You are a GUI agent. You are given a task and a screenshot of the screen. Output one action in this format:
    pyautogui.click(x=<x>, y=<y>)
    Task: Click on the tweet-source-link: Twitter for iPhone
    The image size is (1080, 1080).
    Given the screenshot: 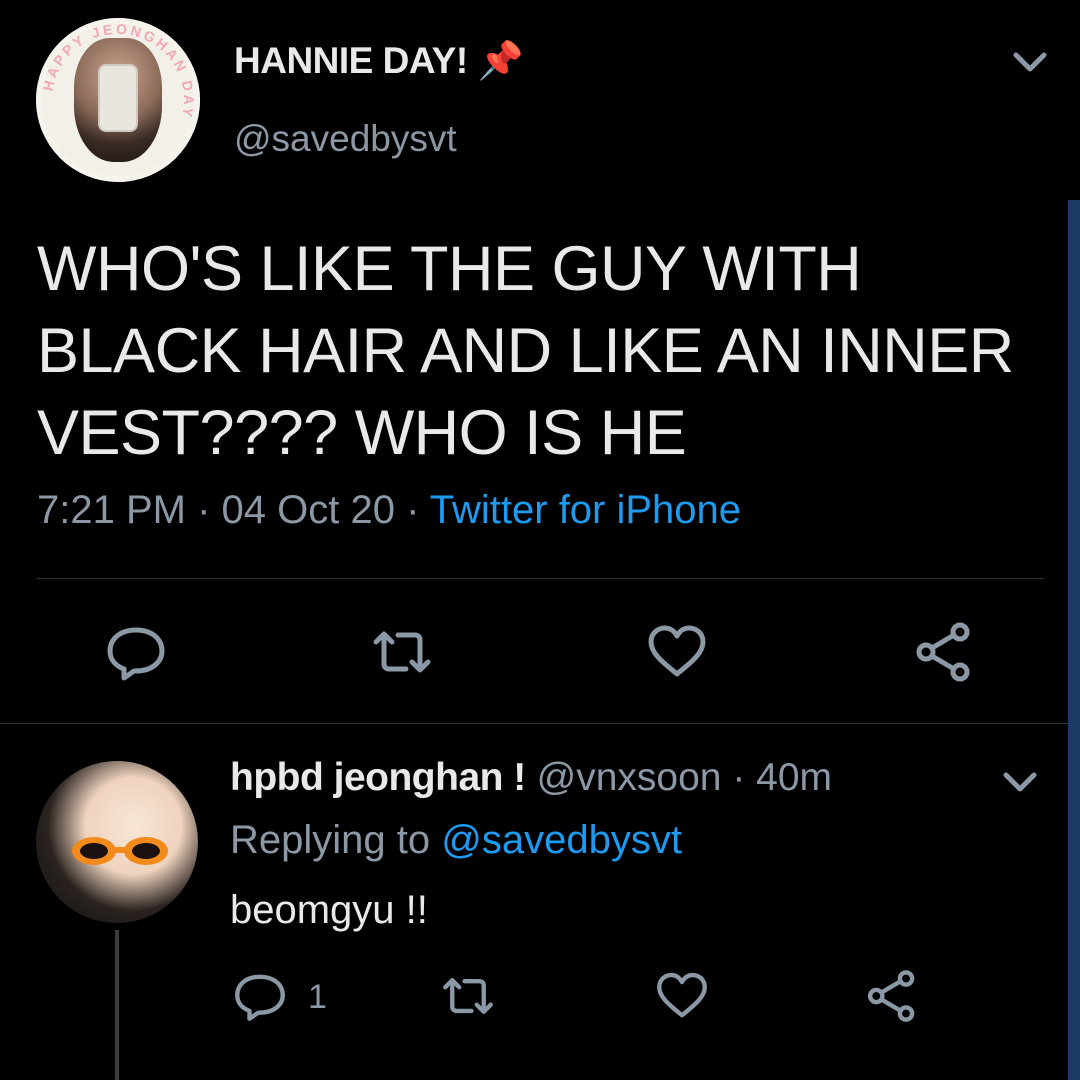 What is the action you would take?
    pyautogui.click(x=585, y=510)
    